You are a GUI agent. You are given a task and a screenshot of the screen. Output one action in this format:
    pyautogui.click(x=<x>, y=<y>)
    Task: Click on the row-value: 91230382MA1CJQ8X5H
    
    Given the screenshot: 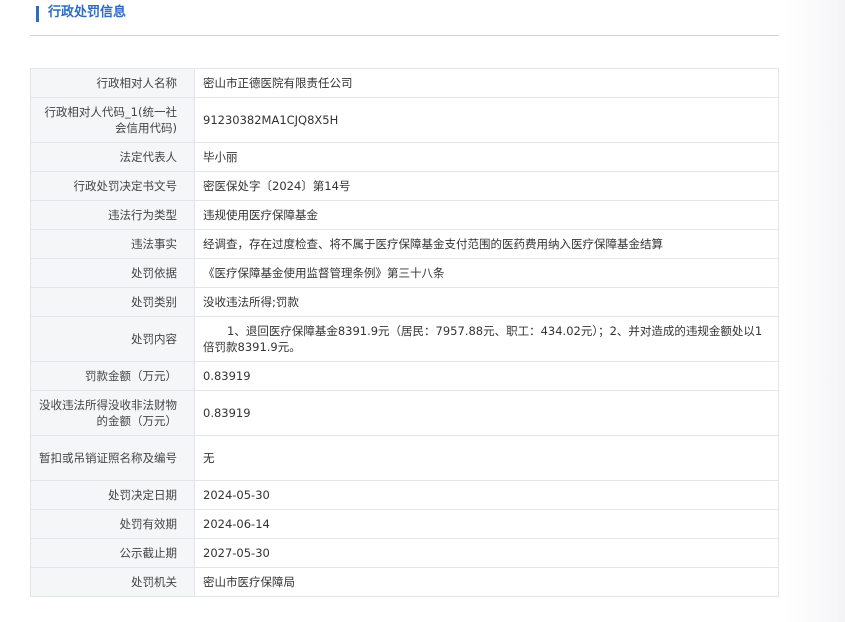 What is the action you would take?
    pyautogui.click(x=486, y=120)
    